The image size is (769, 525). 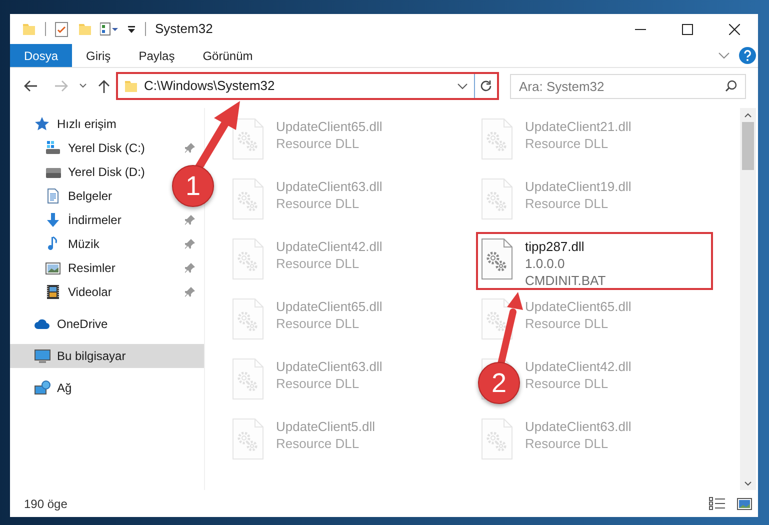 I want to click on sidebar-item: İndirmeler, so click(x=83, y=220).